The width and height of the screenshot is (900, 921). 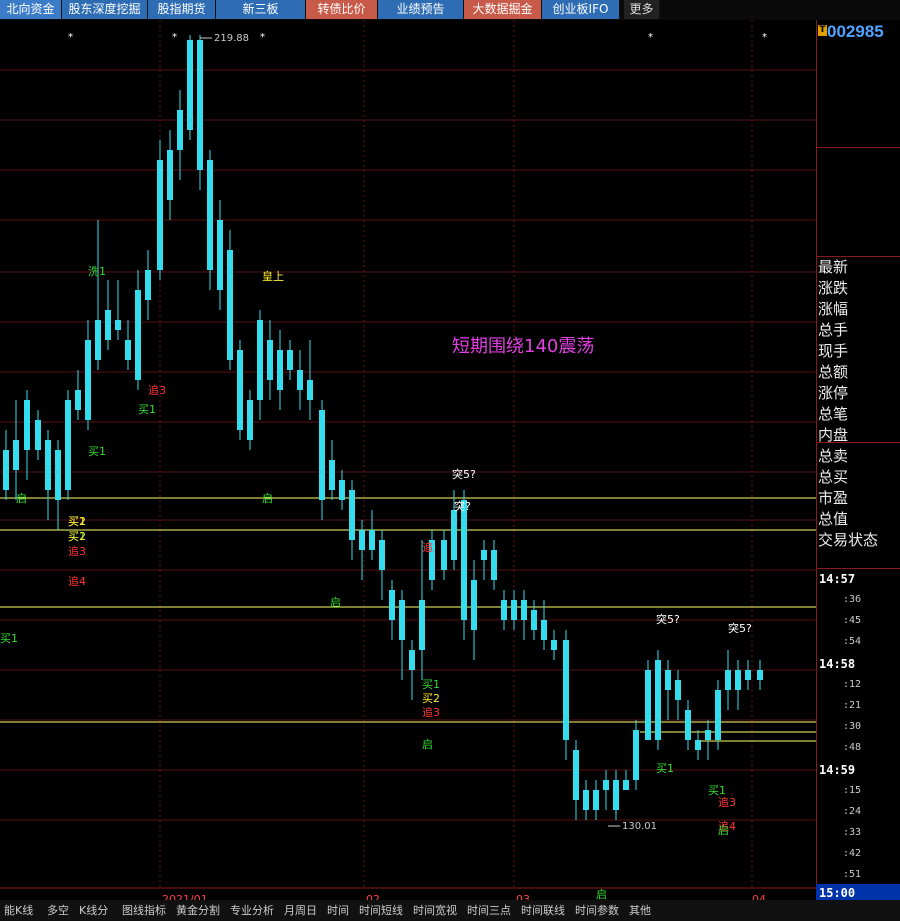 I want to click on tab-new-board: 新三板, so click(x=261, y=9).